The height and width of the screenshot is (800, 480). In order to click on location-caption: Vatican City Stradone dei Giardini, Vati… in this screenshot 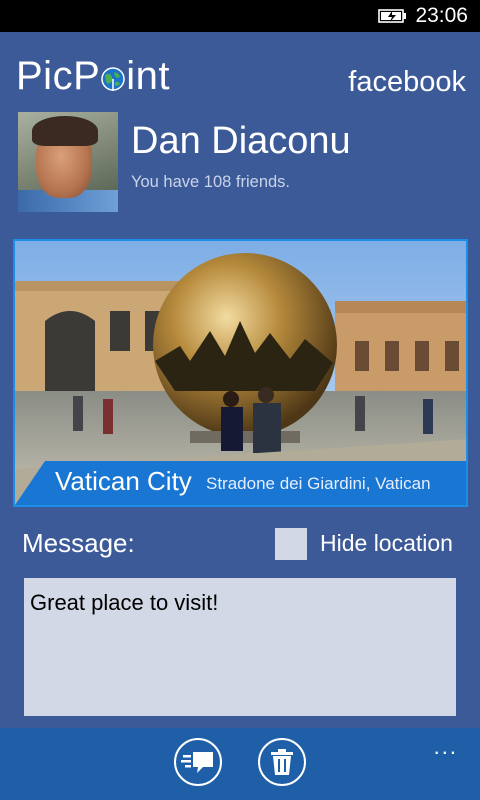, I will do `click(240, 483)`.